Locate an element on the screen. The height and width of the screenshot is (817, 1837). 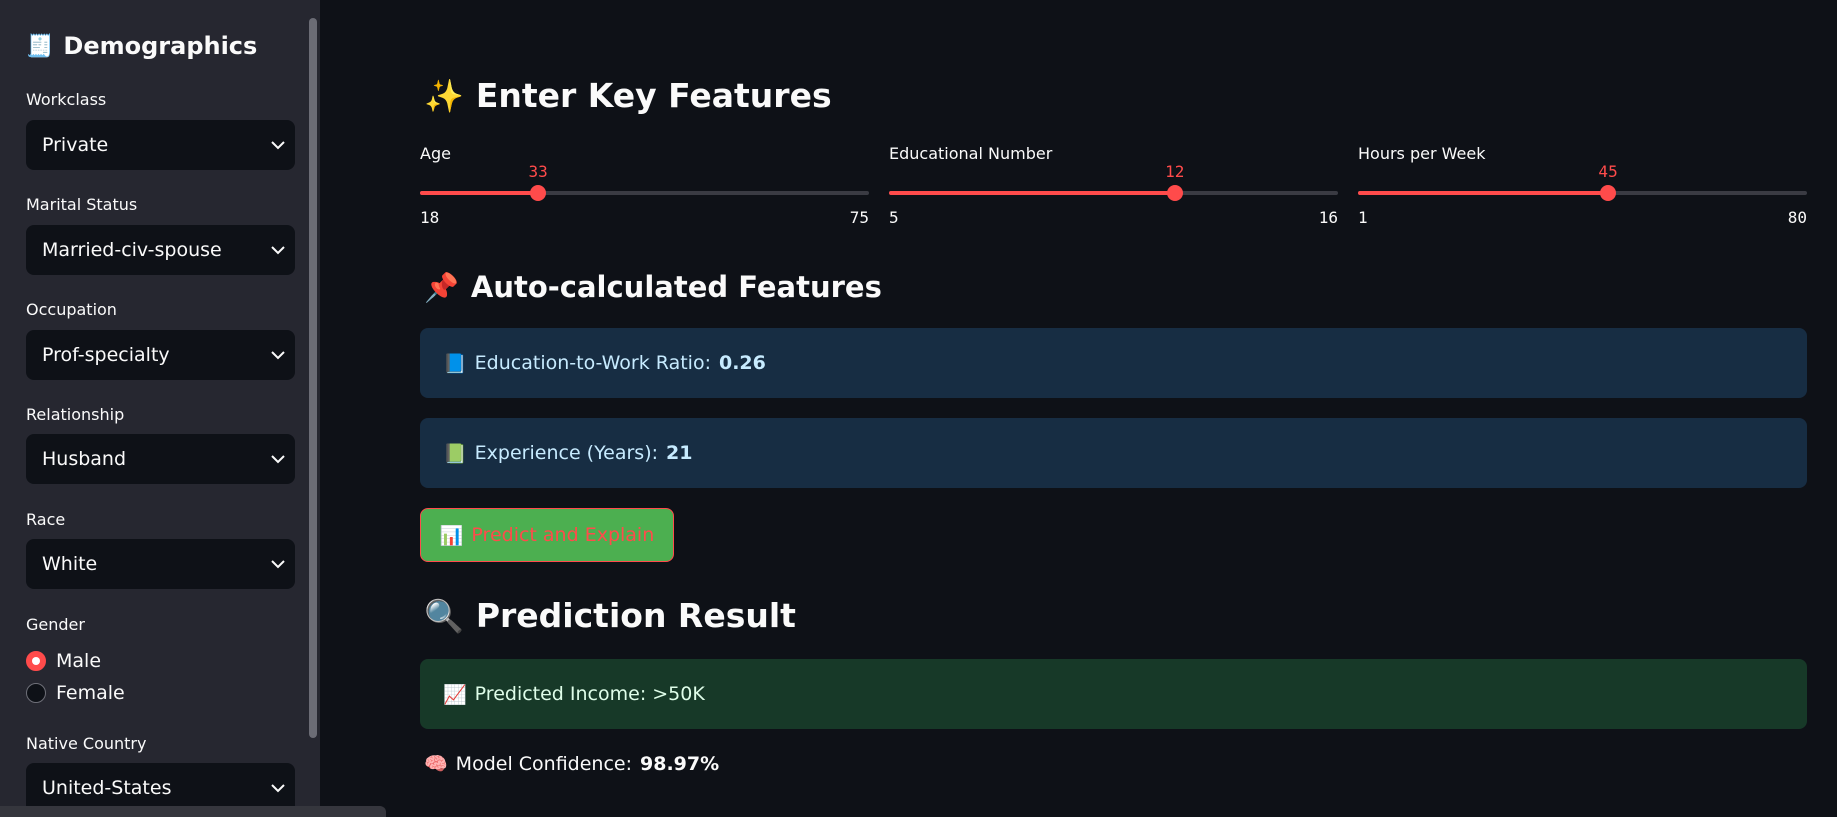
educational-number-slider-max: 16 is located at coordinates (1328, 217).